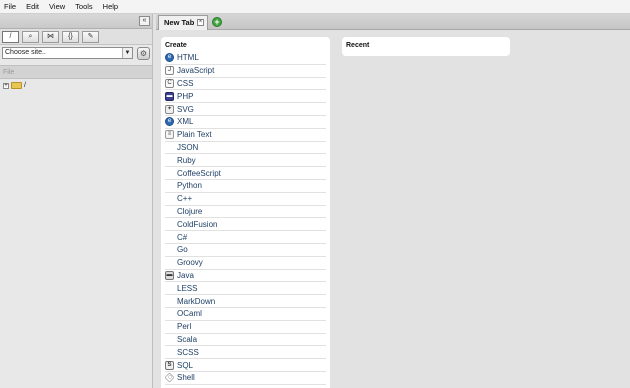  What do you see at coordinates (187, 339) in the screenshot?
I see `create-item-label: Scala` at bounding box center [187, 339].